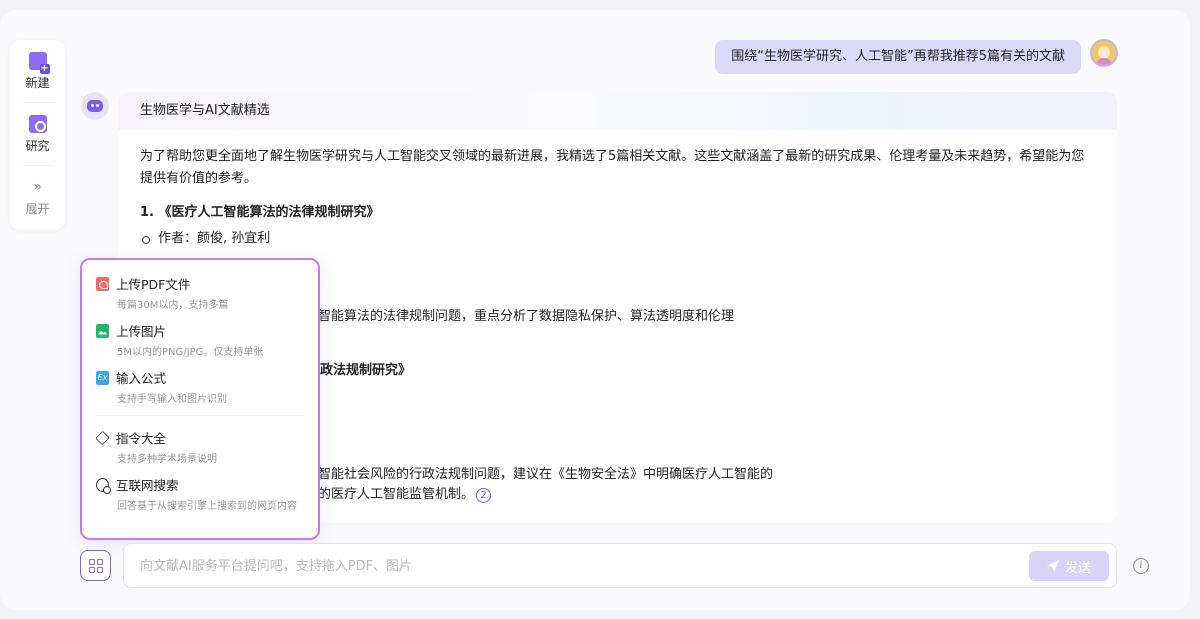  Describe the element at coordinates (484, 495) in the screenshot. I see `citation-badge: 2` at that location.